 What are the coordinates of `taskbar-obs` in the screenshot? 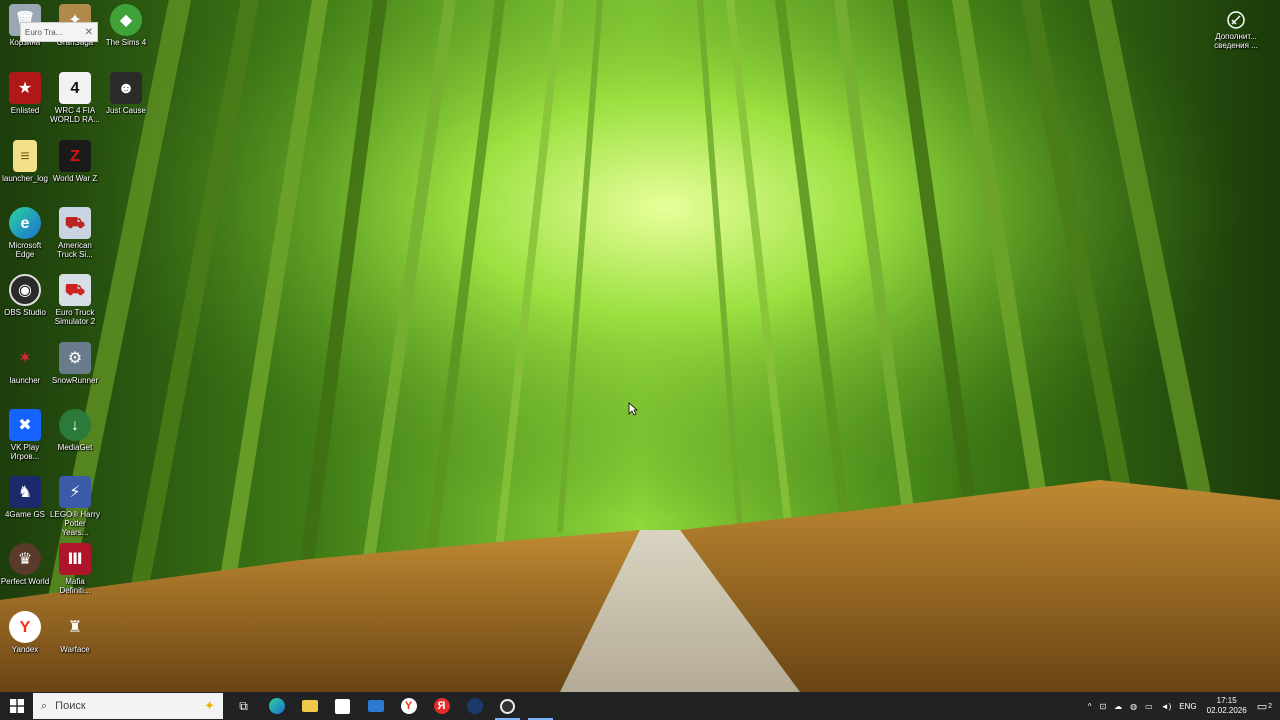 It's located at (507, 706).